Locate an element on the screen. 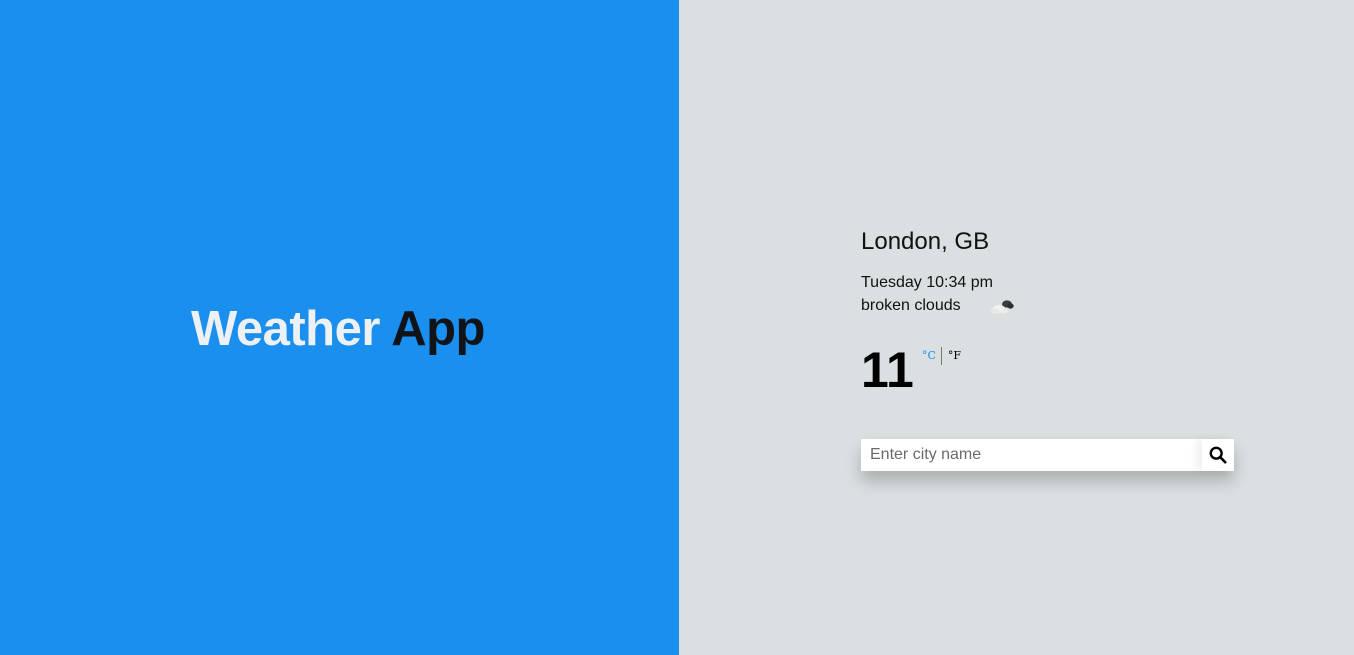 This screenshot has height=655, width=1354. celsius-toggle: °C is located at coordinates (929, 355).